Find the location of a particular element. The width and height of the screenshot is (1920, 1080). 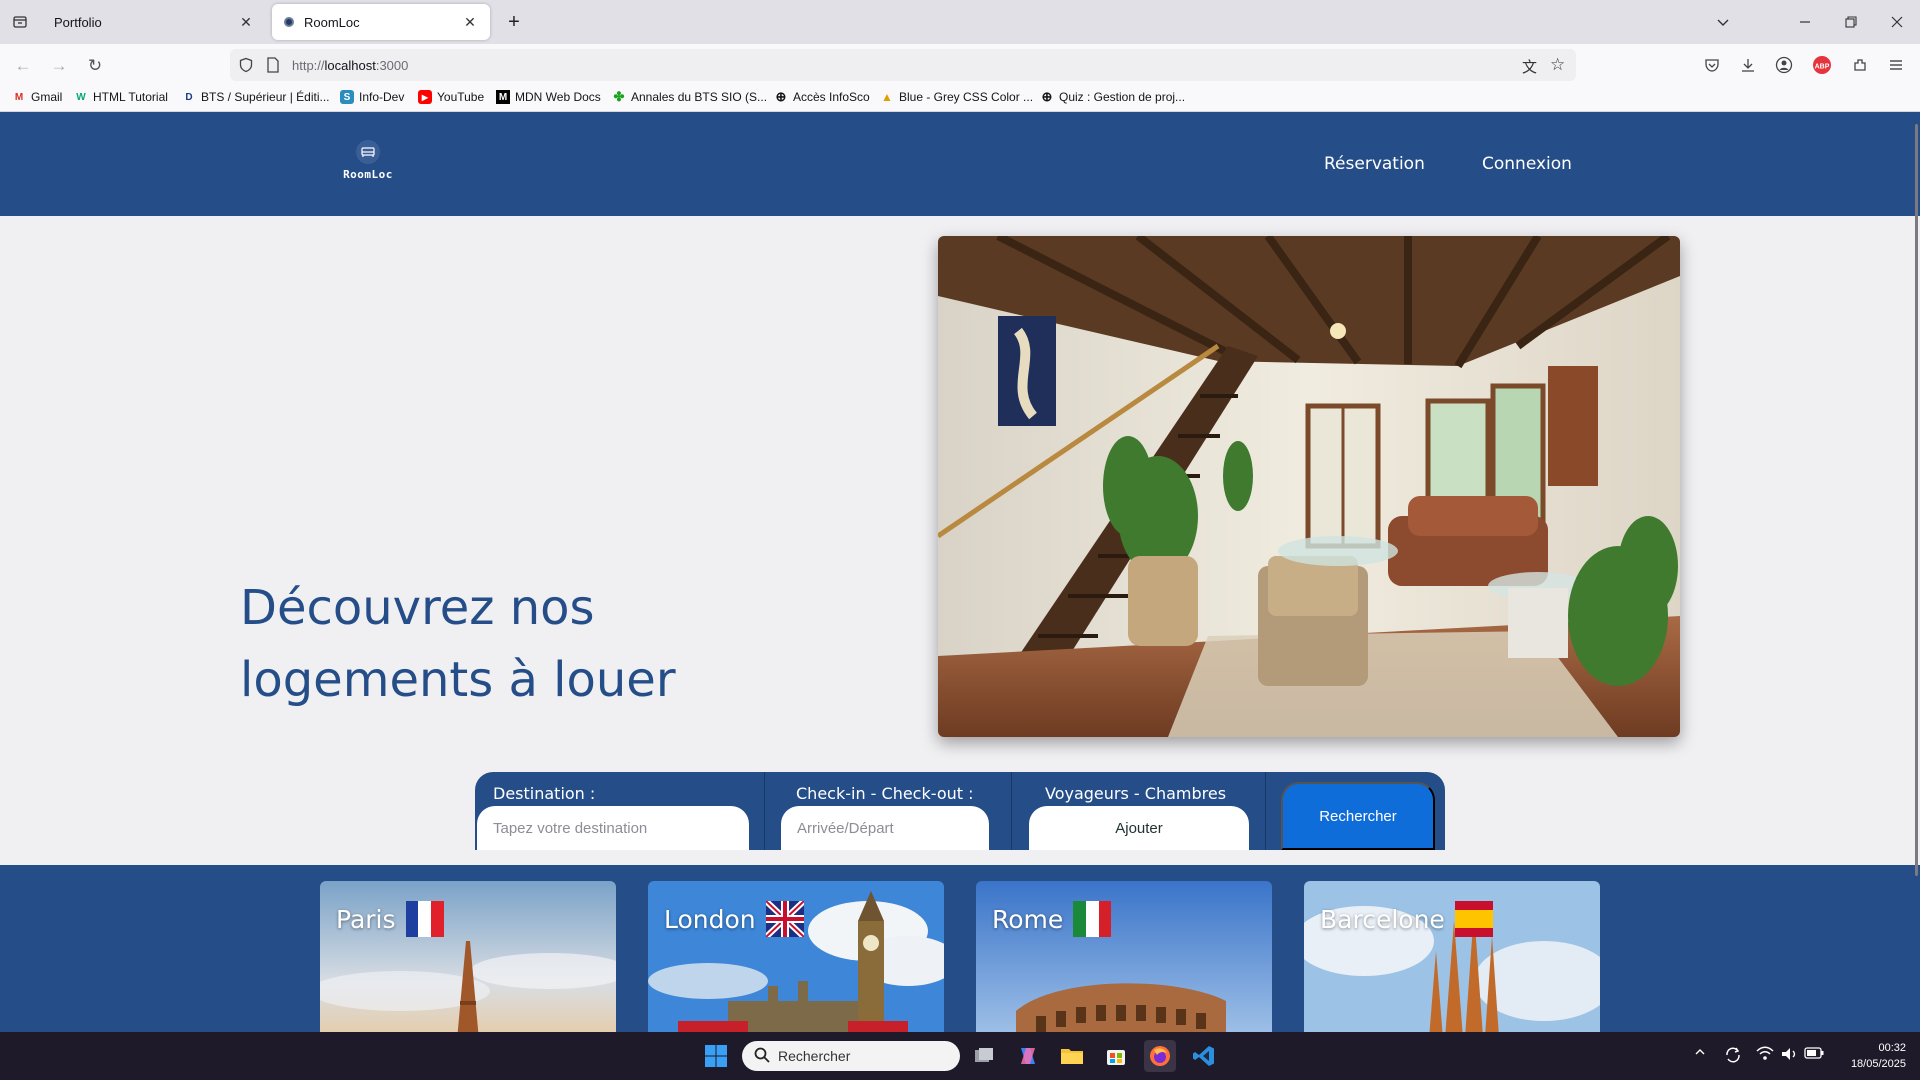

tab-title: Portfolio is located at coordinates (78, 22).